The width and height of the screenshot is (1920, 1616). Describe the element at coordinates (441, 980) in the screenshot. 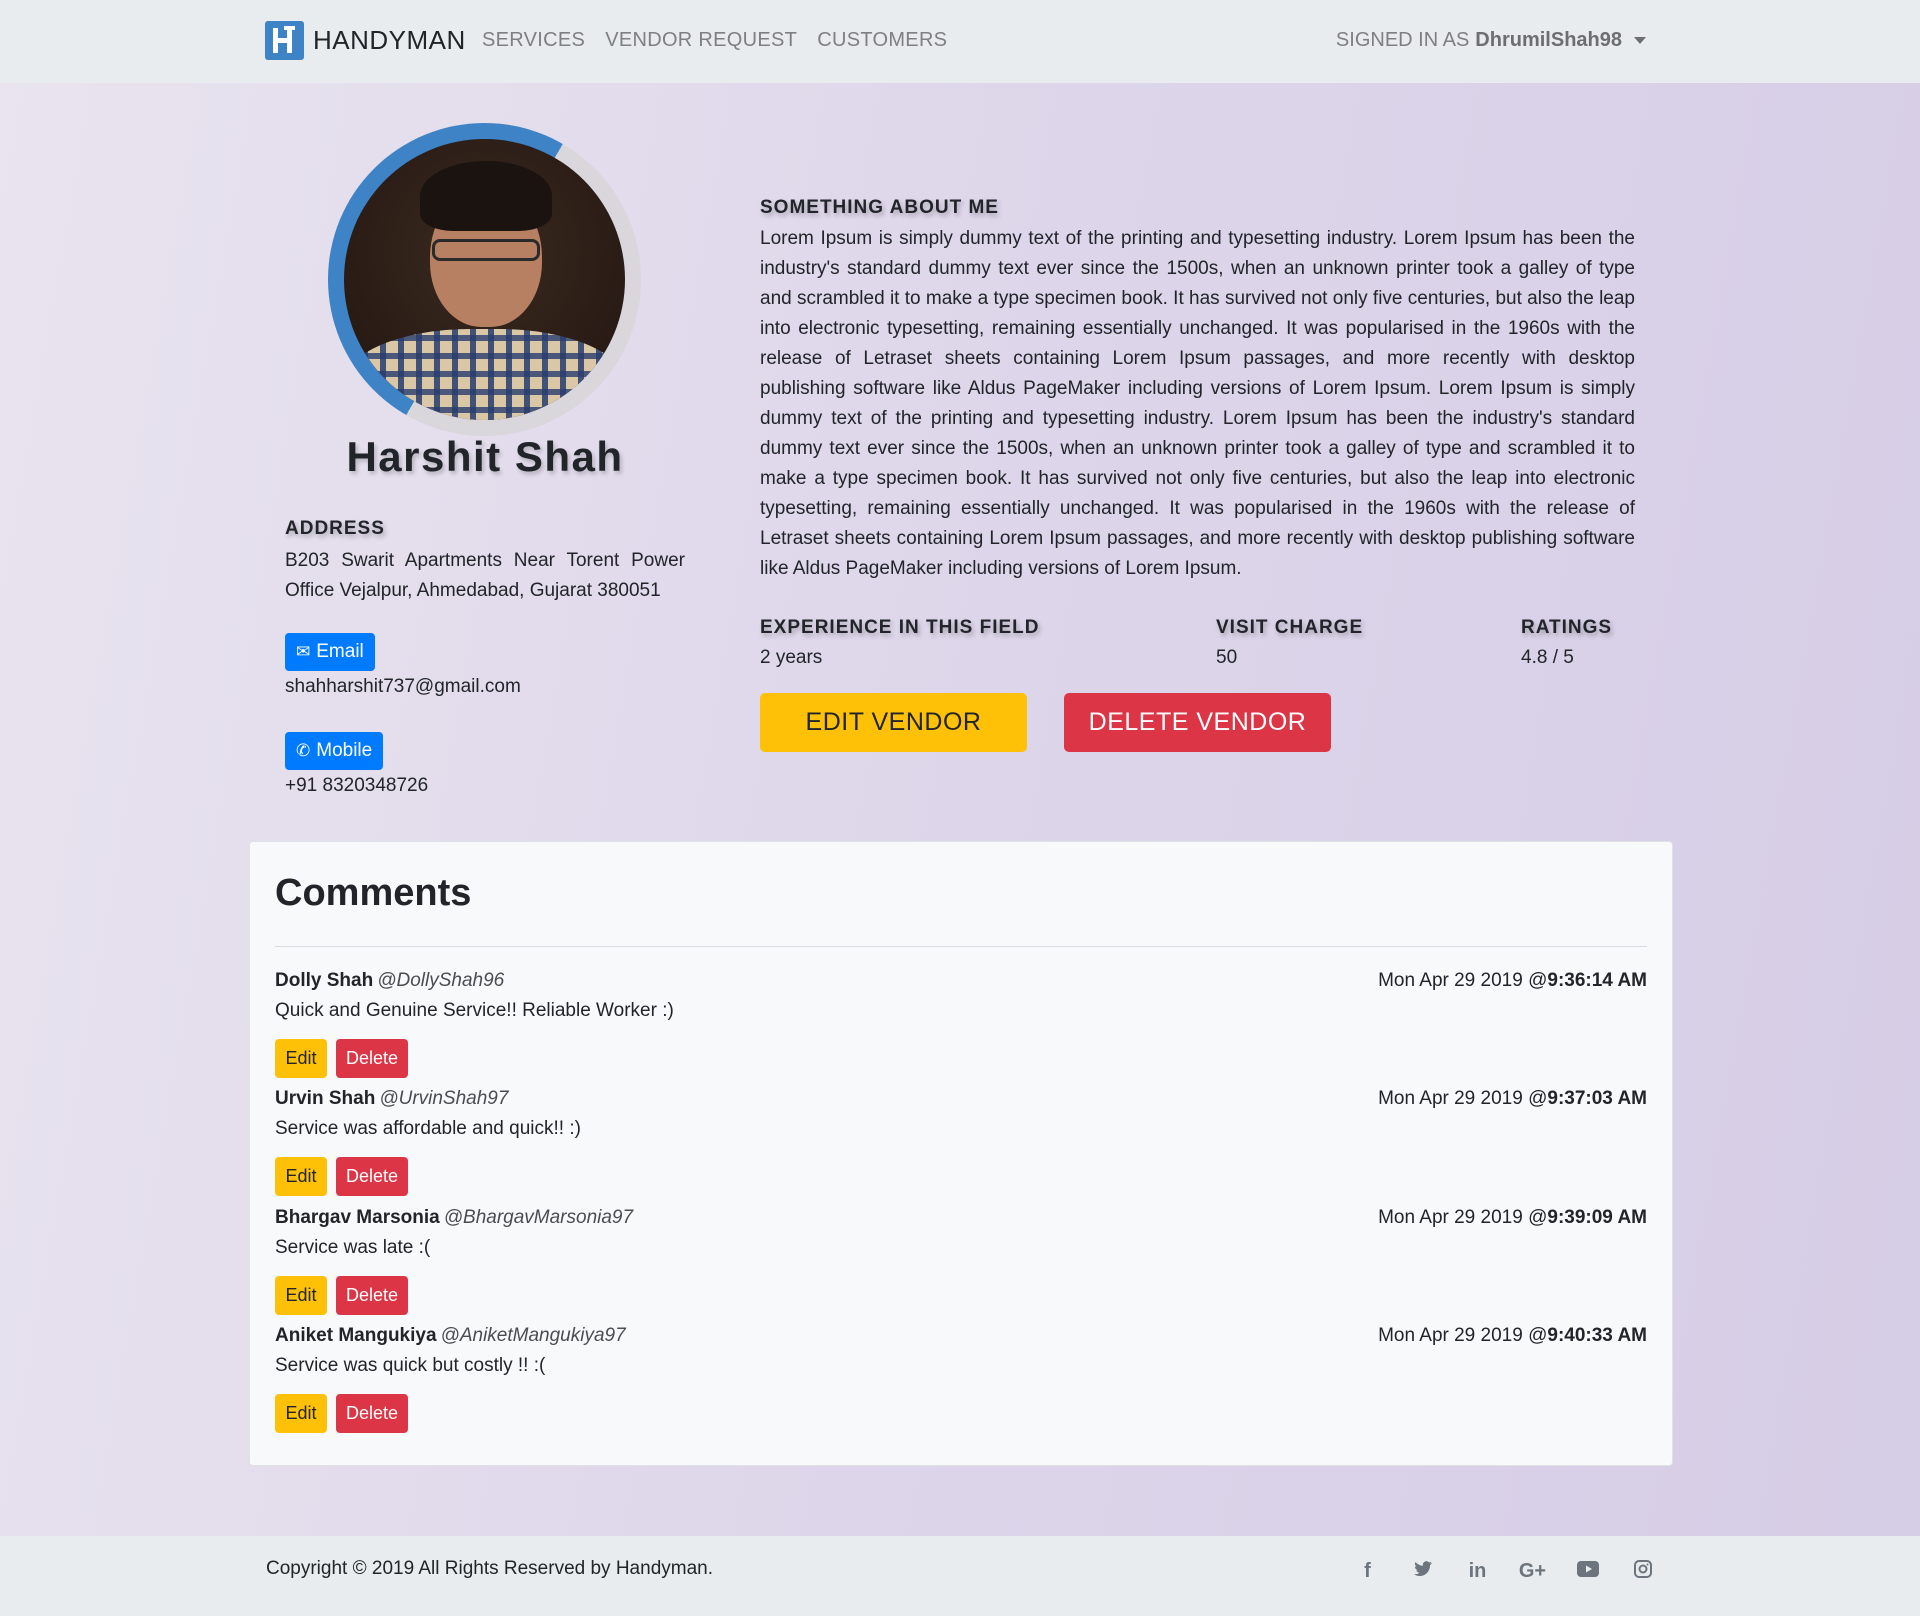

I see `comment-handle: @DollyShah96` at that location.